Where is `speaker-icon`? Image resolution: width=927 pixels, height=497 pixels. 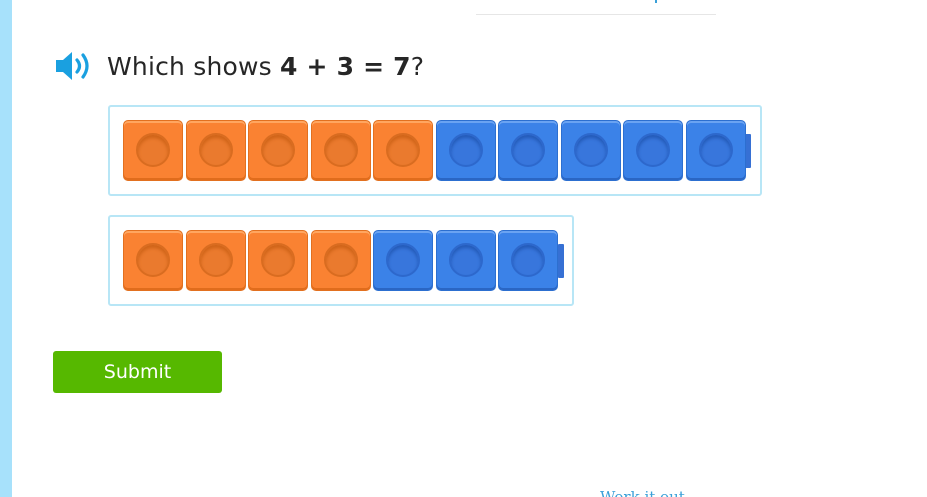
speaker-icon is located at coordinates (75, 66).